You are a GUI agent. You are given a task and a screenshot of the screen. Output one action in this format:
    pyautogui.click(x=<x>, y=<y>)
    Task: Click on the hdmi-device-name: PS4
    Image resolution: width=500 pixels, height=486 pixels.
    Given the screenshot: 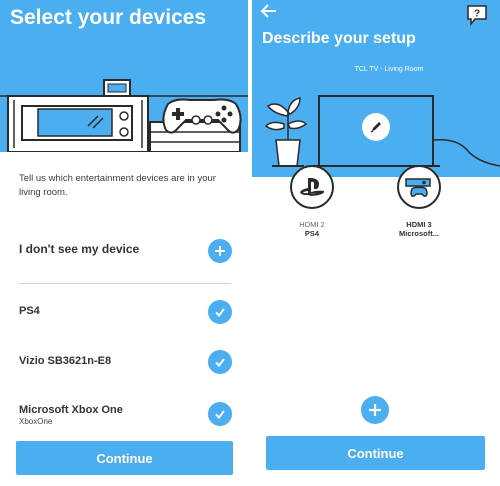 What is the action you would take?
    pyautogui.click(x=312, y=233)
    